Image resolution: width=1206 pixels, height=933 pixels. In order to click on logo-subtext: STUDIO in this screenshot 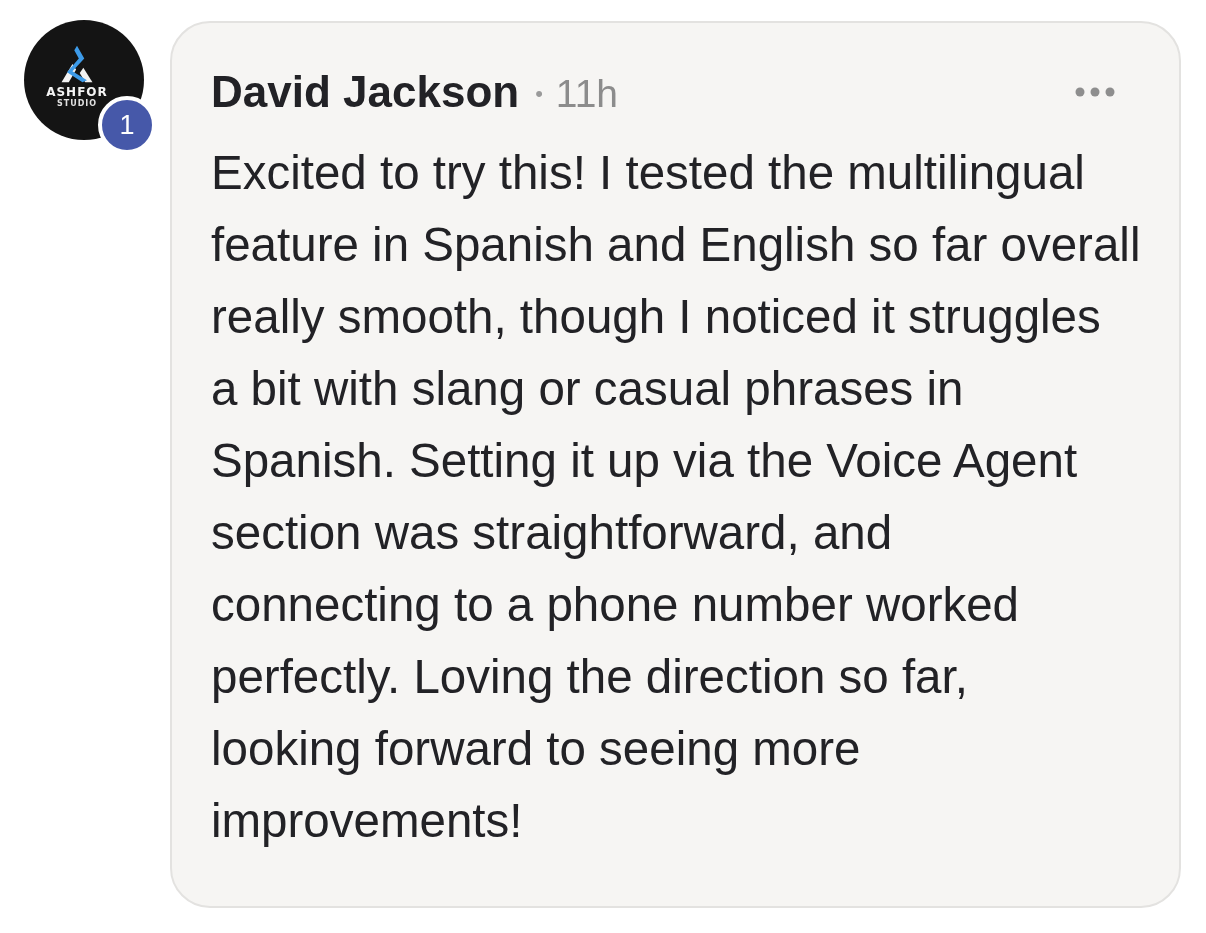, I will do `click(77, 103)`.